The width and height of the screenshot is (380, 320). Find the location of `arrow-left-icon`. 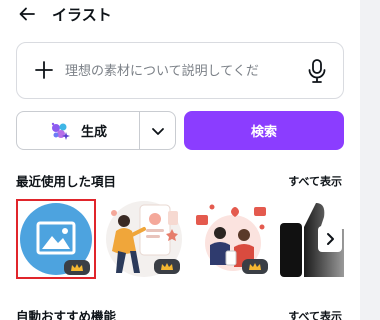

arrow-left-icon is located at coordinates (27, 14).